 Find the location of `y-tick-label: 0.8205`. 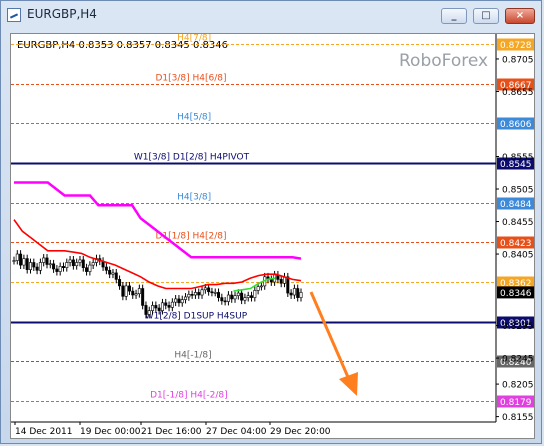

y-tick-label: 0.8205 is located at coordinates (518, 386).